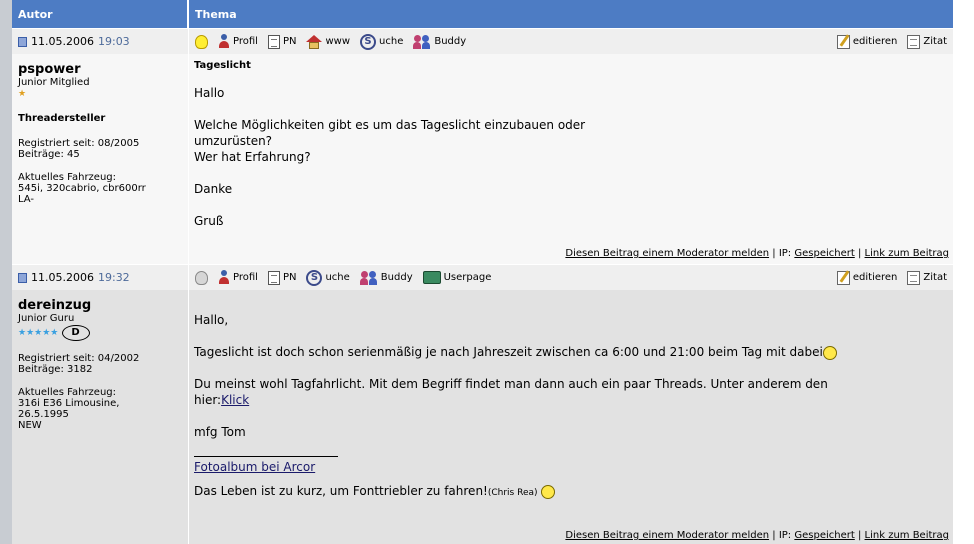 The image size is (974, 544). Describe the element at coordinates (213, 189) in the screenshot. I see `post-text-line: Danke` at that location.